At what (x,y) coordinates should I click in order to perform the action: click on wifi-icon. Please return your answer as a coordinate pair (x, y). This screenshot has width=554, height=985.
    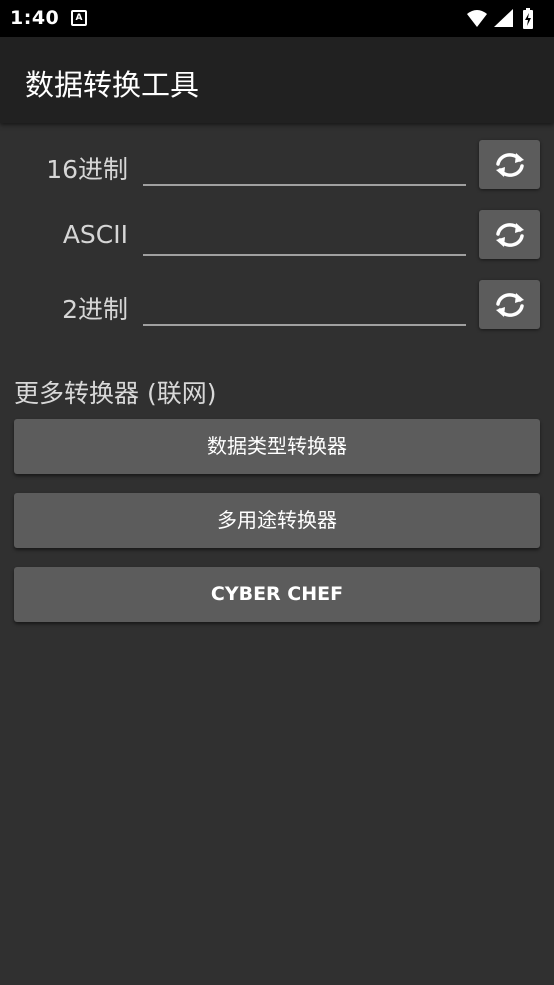
    Looking at the image, I should click on (477, 18).